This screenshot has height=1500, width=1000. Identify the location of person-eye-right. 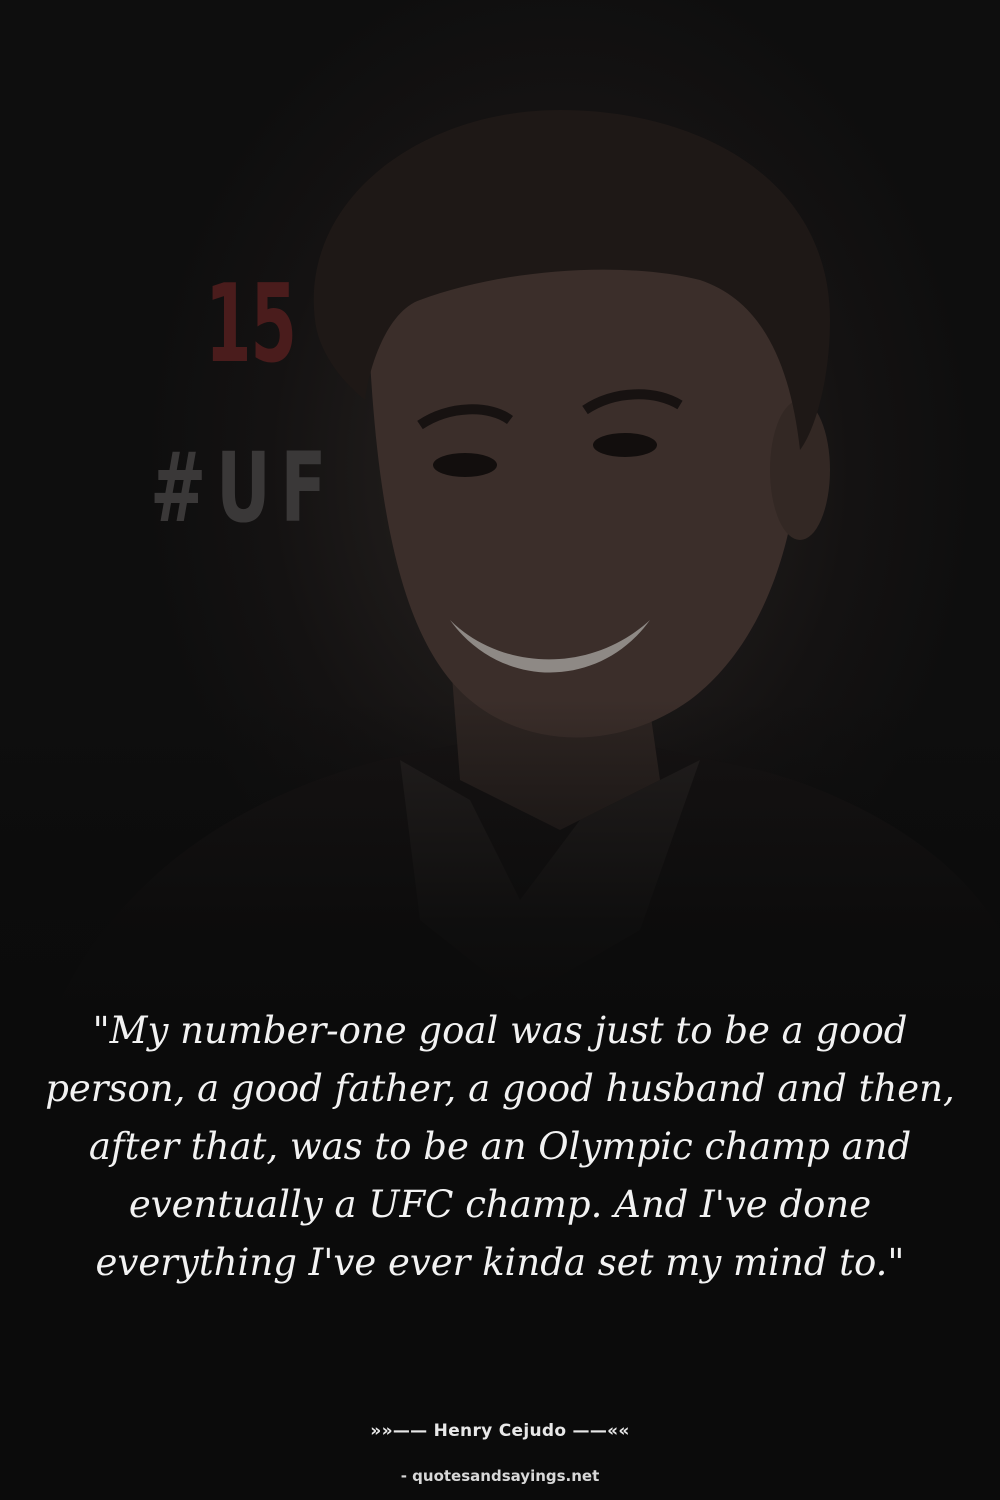
(625, 445).